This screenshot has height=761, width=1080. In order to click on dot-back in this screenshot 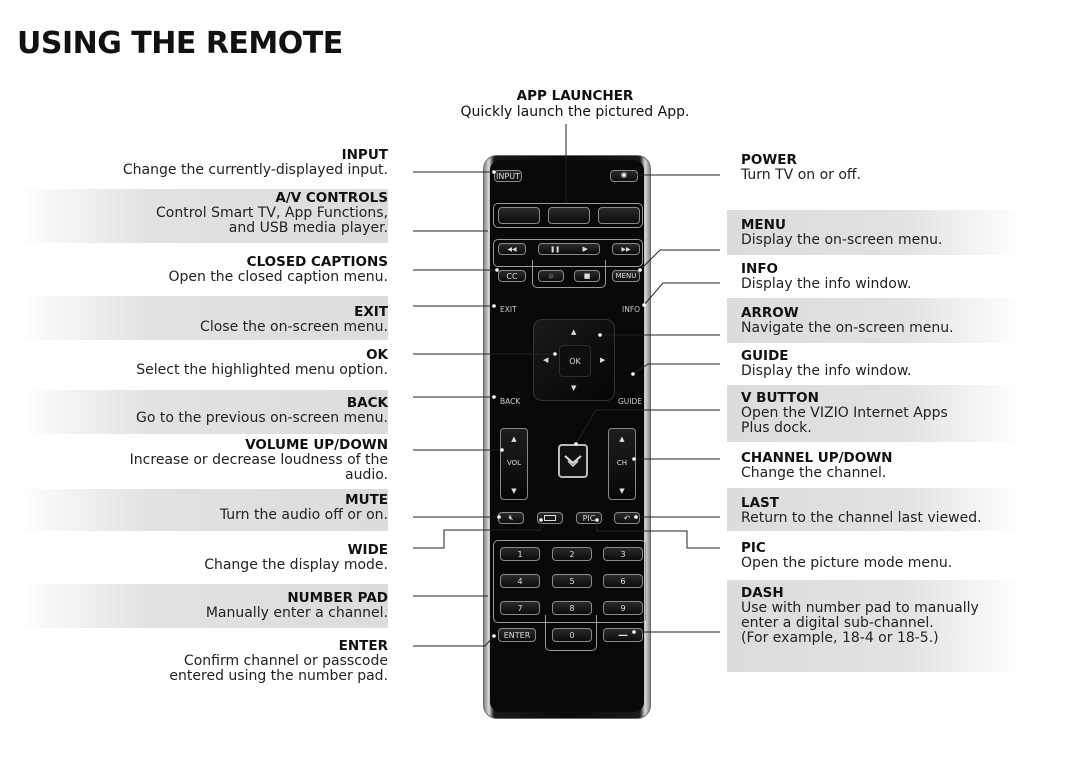, I will do `click(494, 397)`.